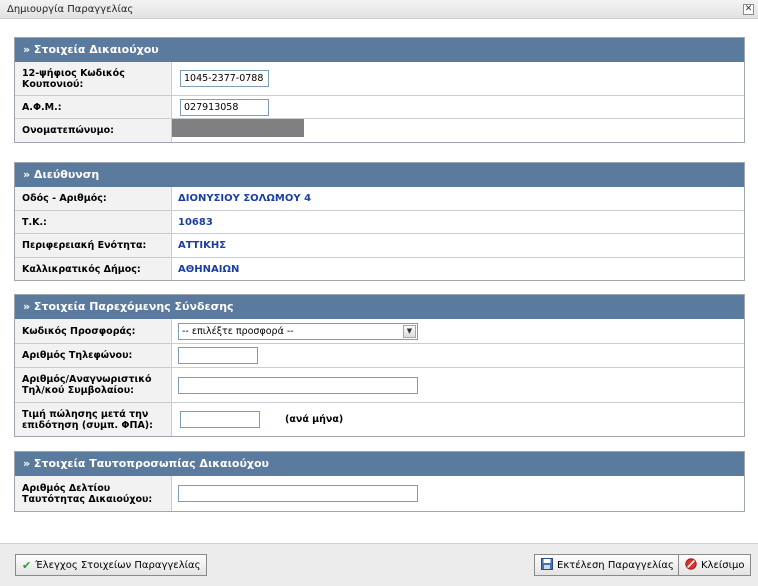 This screenshot has height=586, width=758. I want to click on section-header: » Διεύθυνση, so click(379, 175).